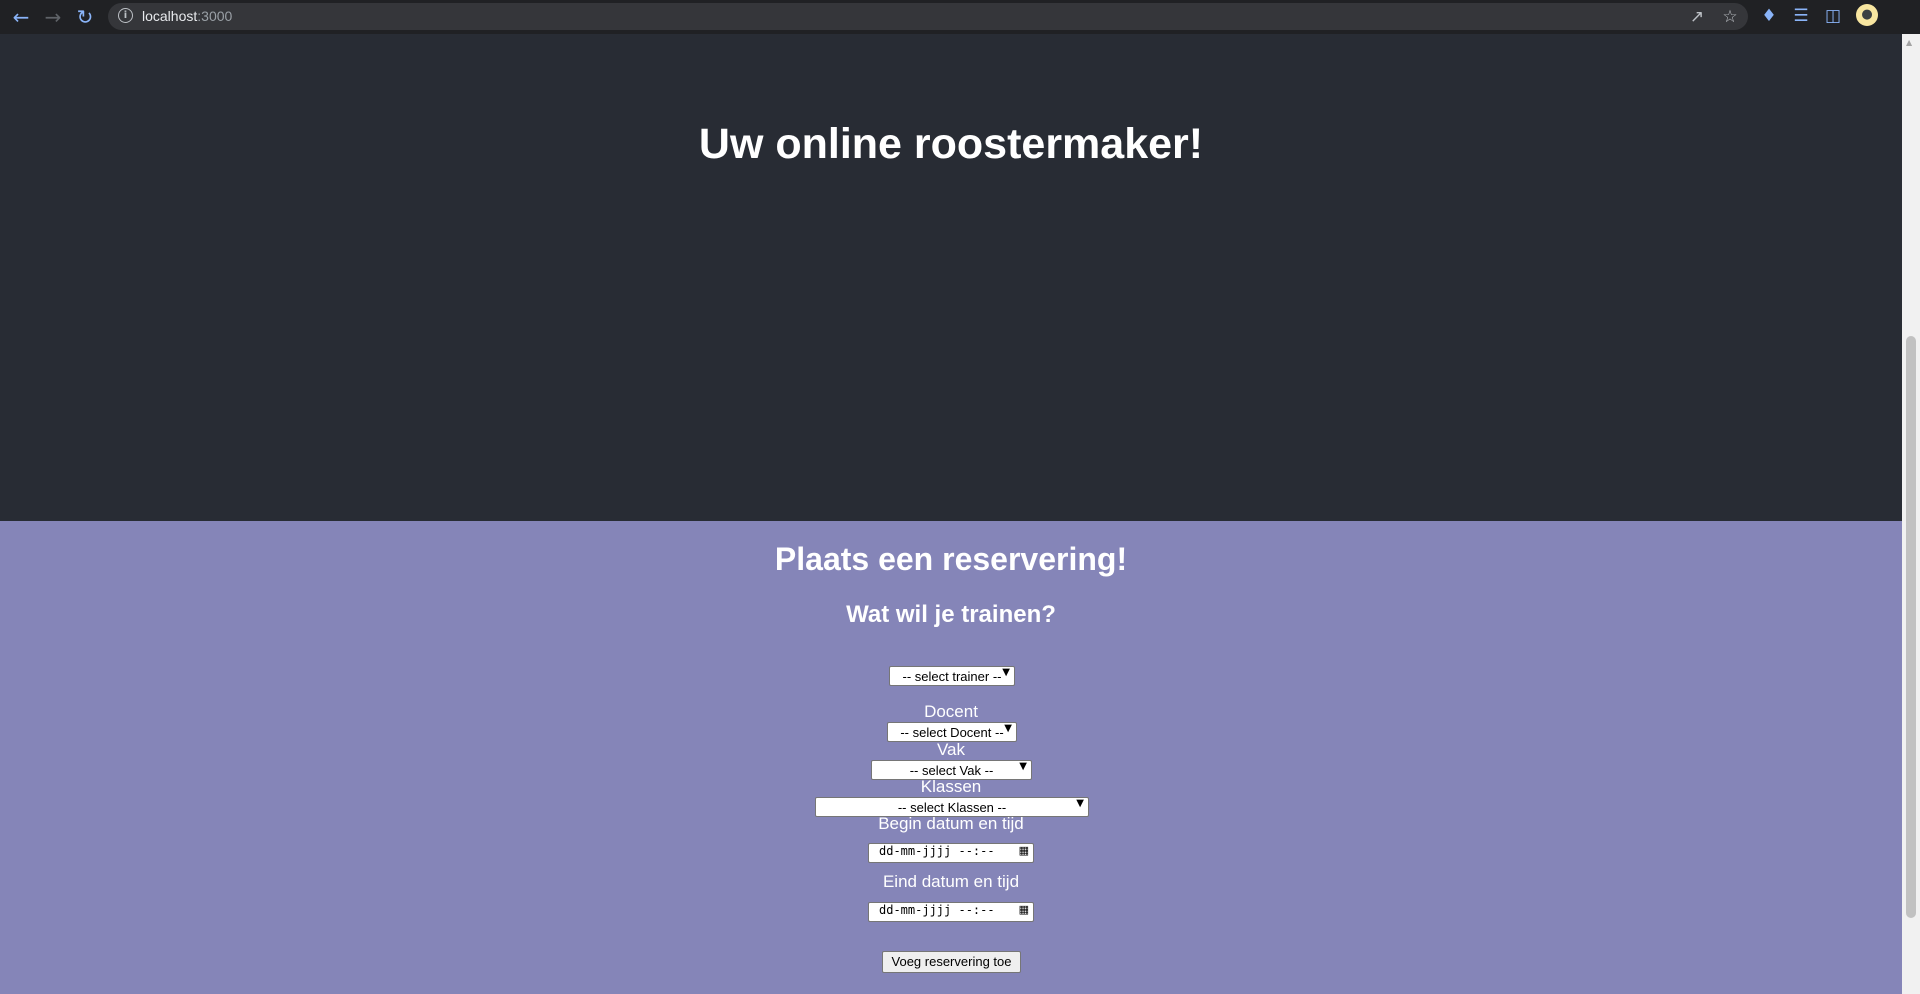  Describe the element at coordinates (952, 807) in the screenshot. I see `klassen-select-value: -- select Klassen --` at that location.